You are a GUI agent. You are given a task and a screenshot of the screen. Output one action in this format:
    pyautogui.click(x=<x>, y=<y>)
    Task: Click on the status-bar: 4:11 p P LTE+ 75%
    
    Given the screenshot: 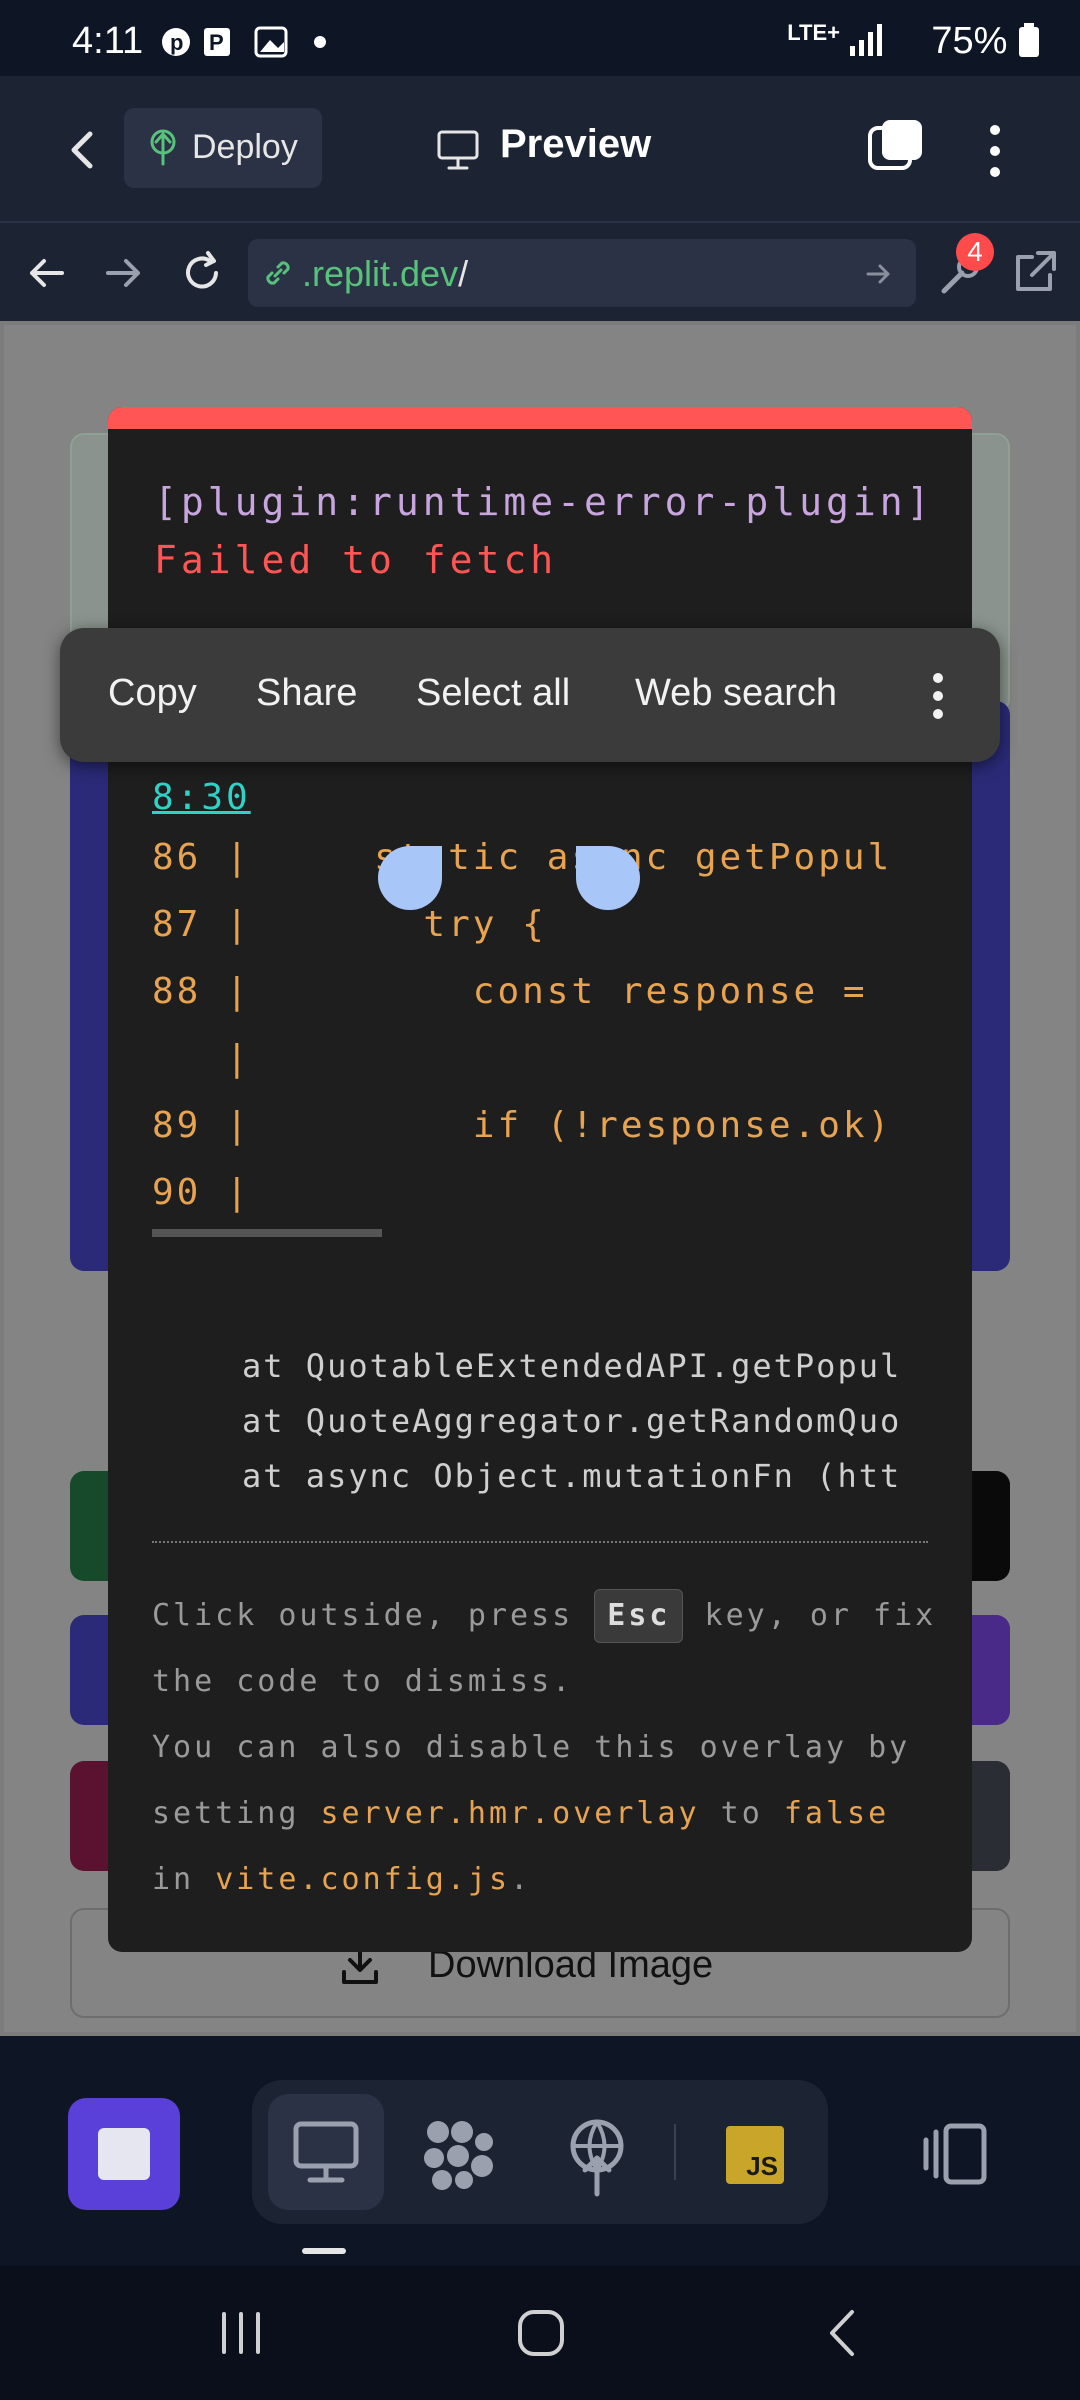 What is the action you would take?
    pyautogui.click(x=540, y=38)
    